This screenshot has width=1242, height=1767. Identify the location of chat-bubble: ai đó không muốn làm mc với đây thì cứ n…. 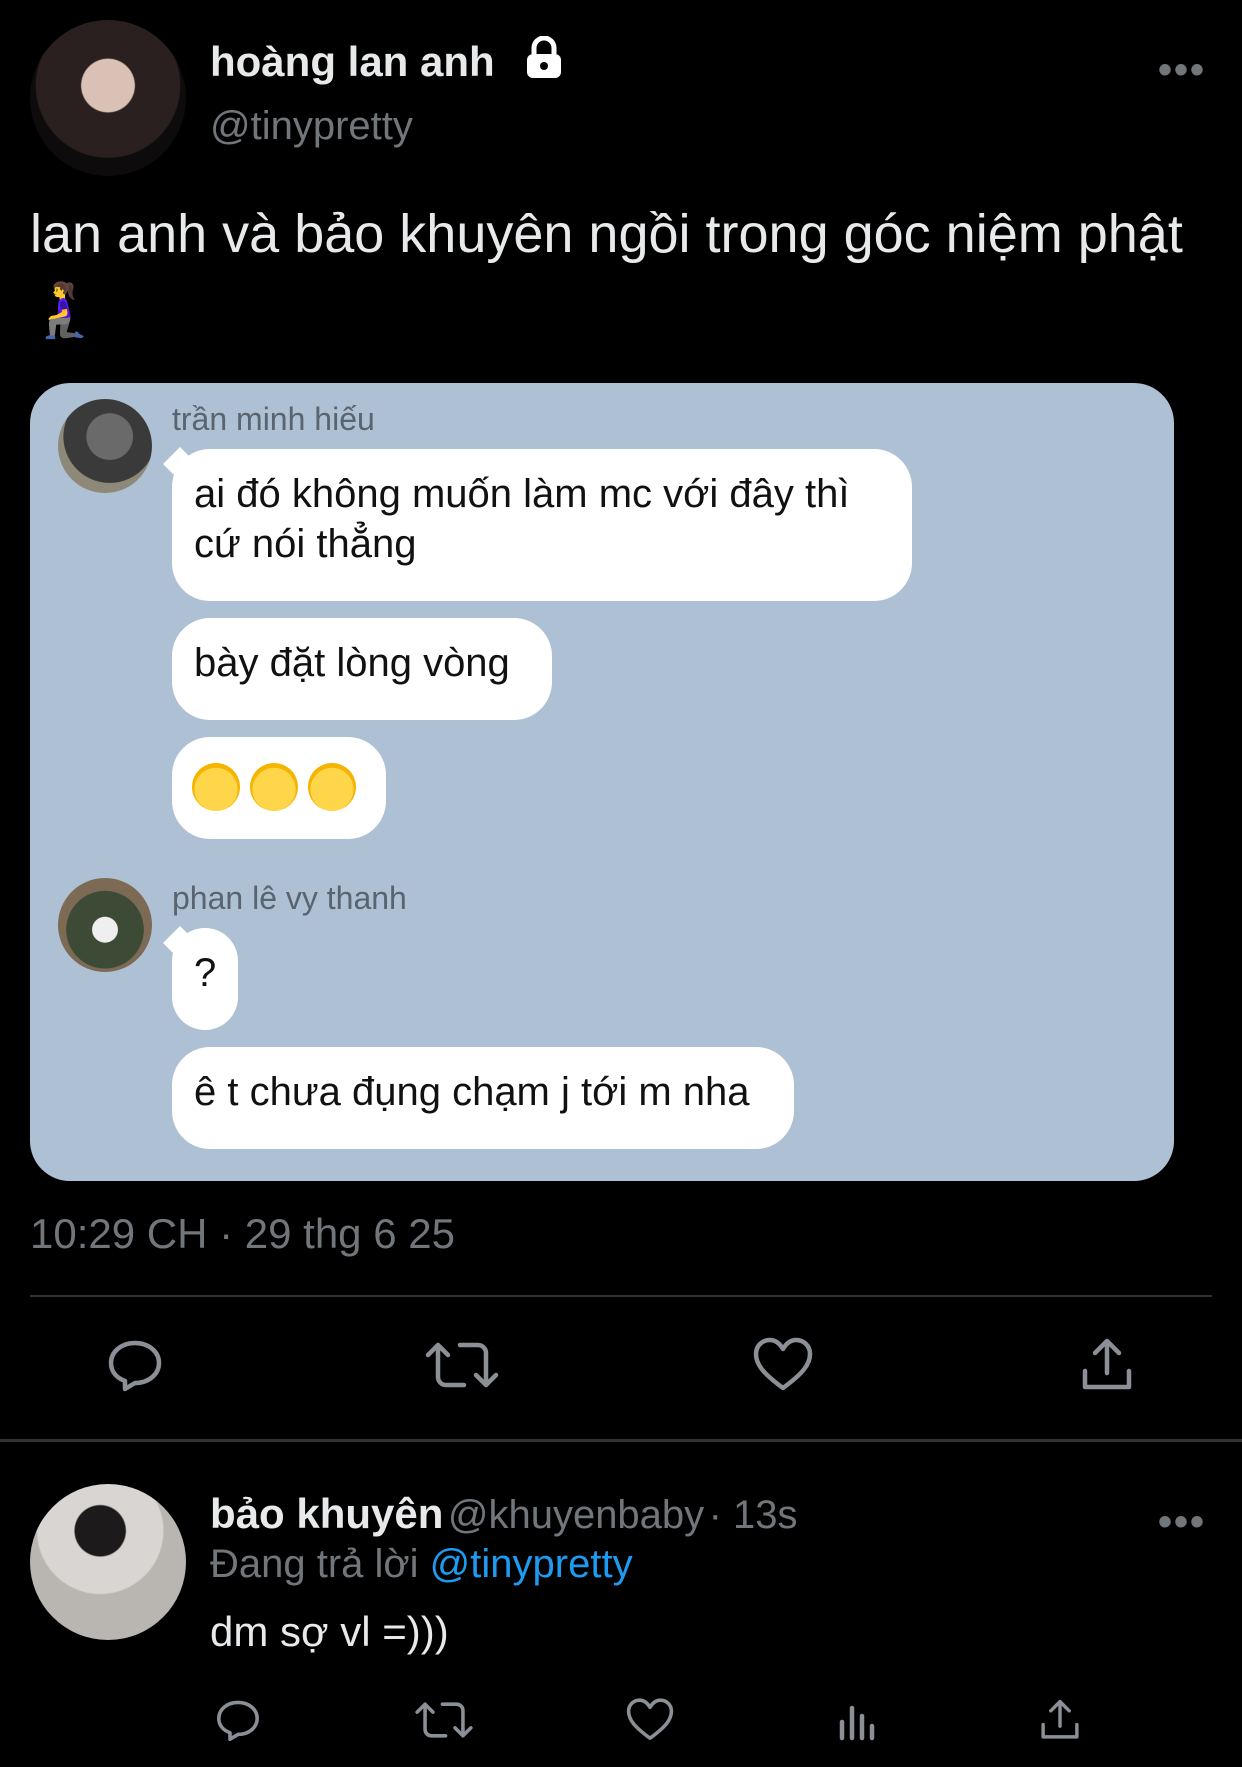
(542, 525).